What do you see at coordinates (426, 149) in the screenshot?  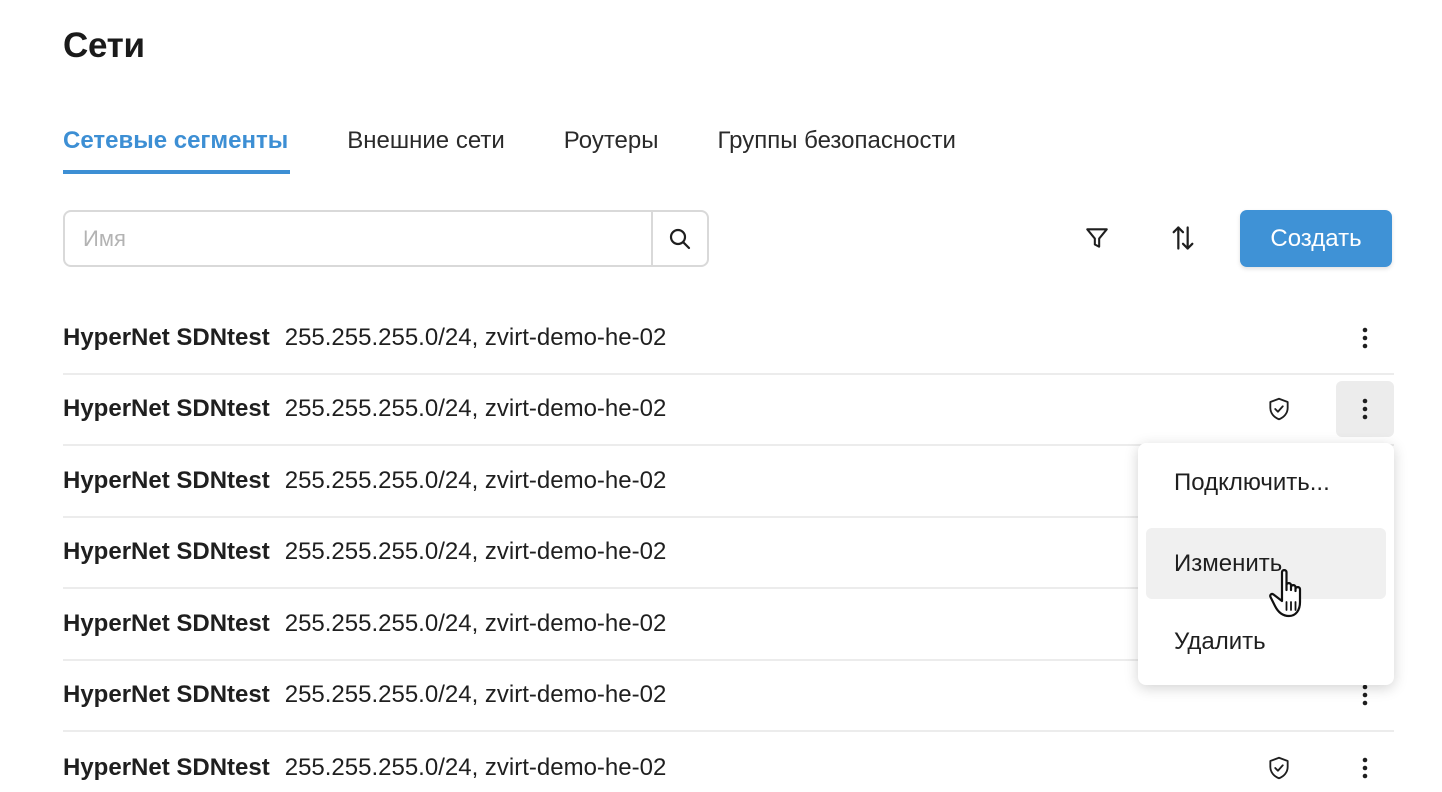 I see `tab-external-networks: Внешние сети` at bounding box center [426, 149].